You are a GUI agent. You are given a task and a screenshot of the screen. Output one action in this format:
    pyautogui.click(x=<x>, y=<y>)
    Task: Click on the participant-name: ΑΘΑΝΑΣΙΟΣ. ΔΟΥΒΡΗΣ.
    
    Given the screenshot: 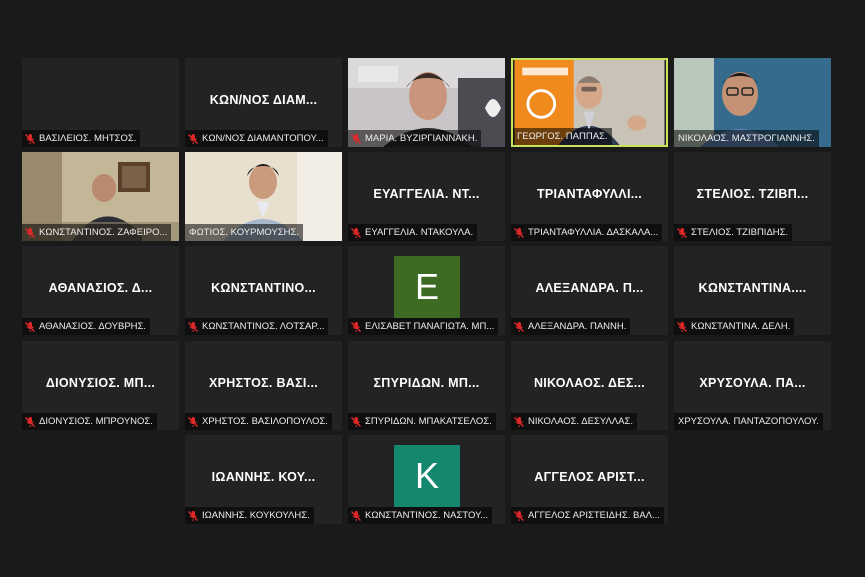 What is the action you would take?
    pyautogui.click(x=93, y=326)
    